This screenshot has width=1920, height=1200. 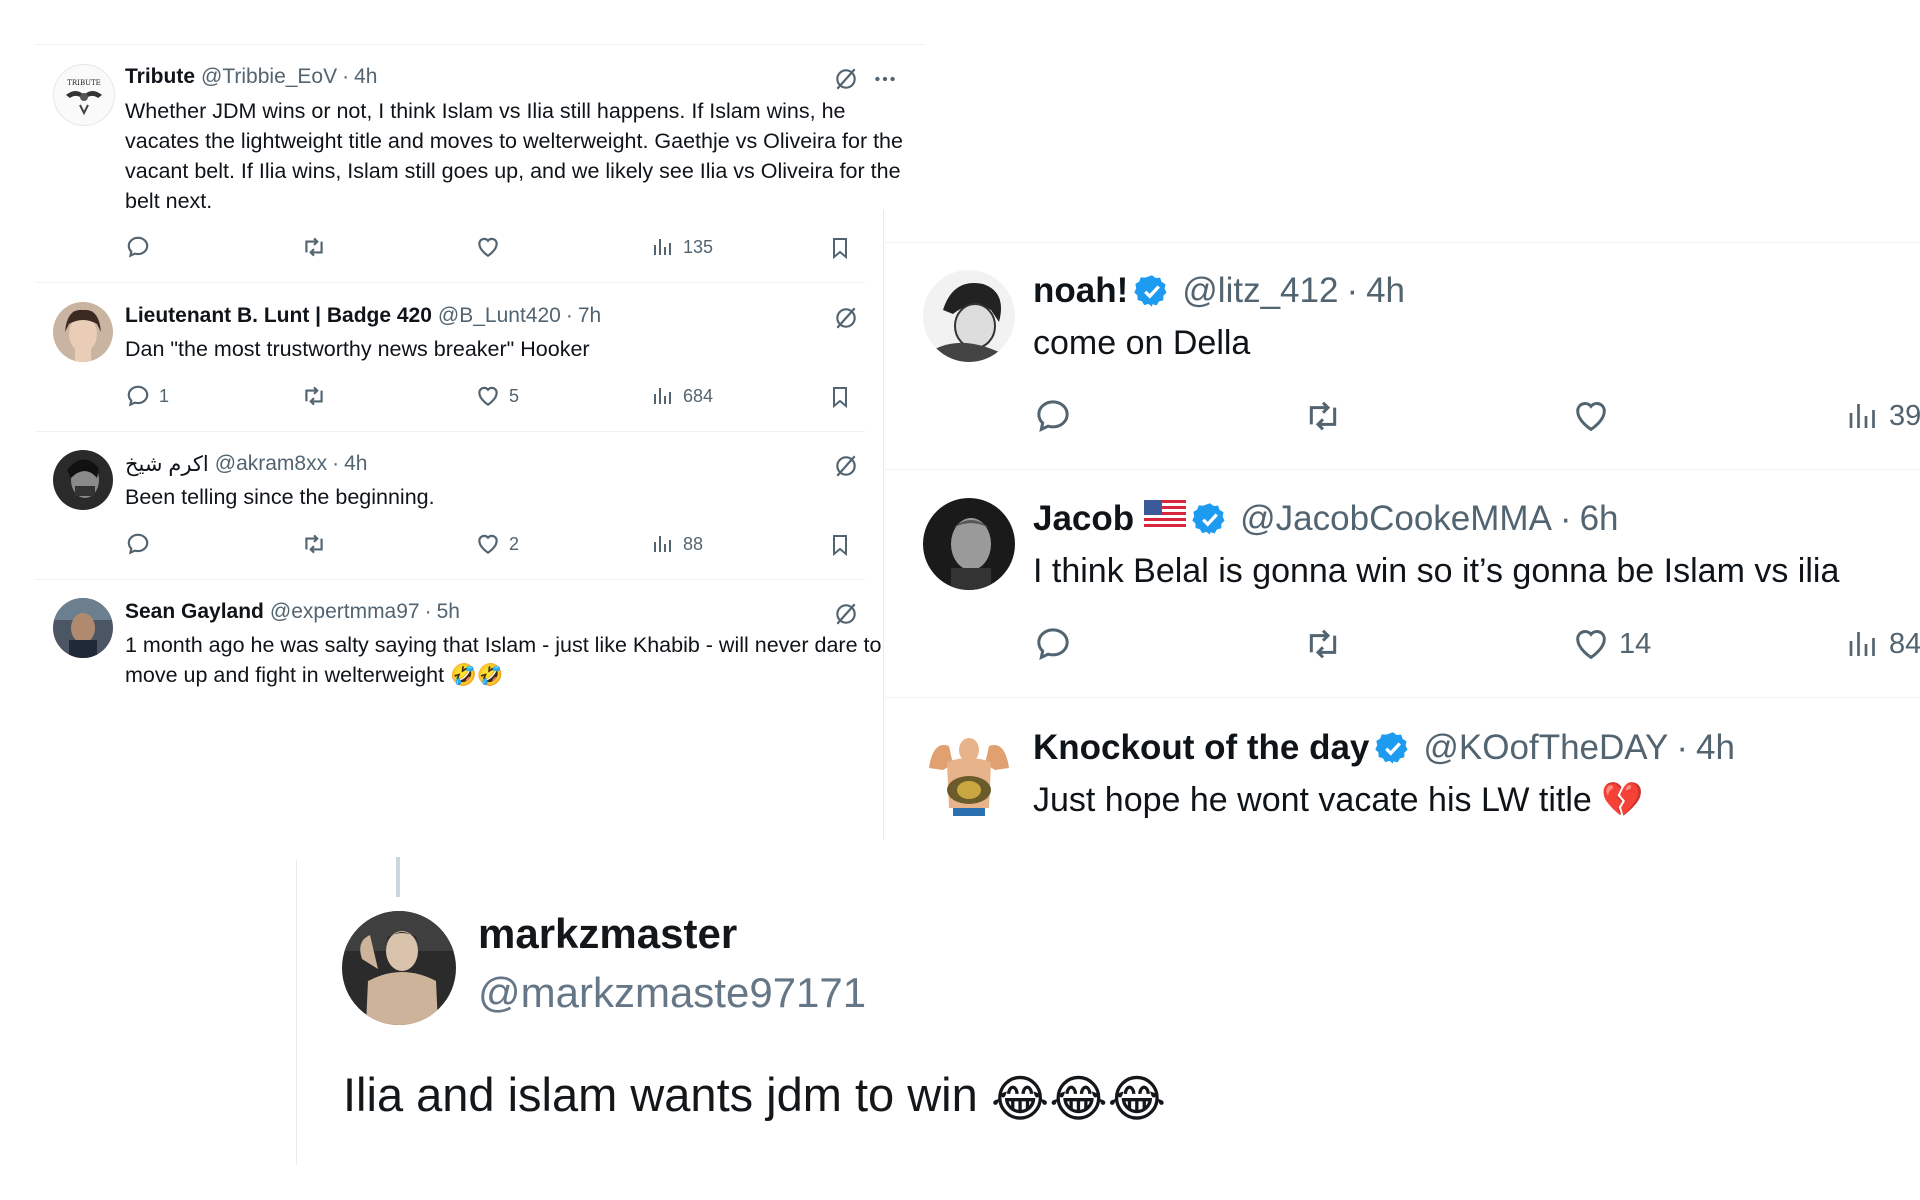 I want to click on like-button: 5, so click(x=497, y=396).